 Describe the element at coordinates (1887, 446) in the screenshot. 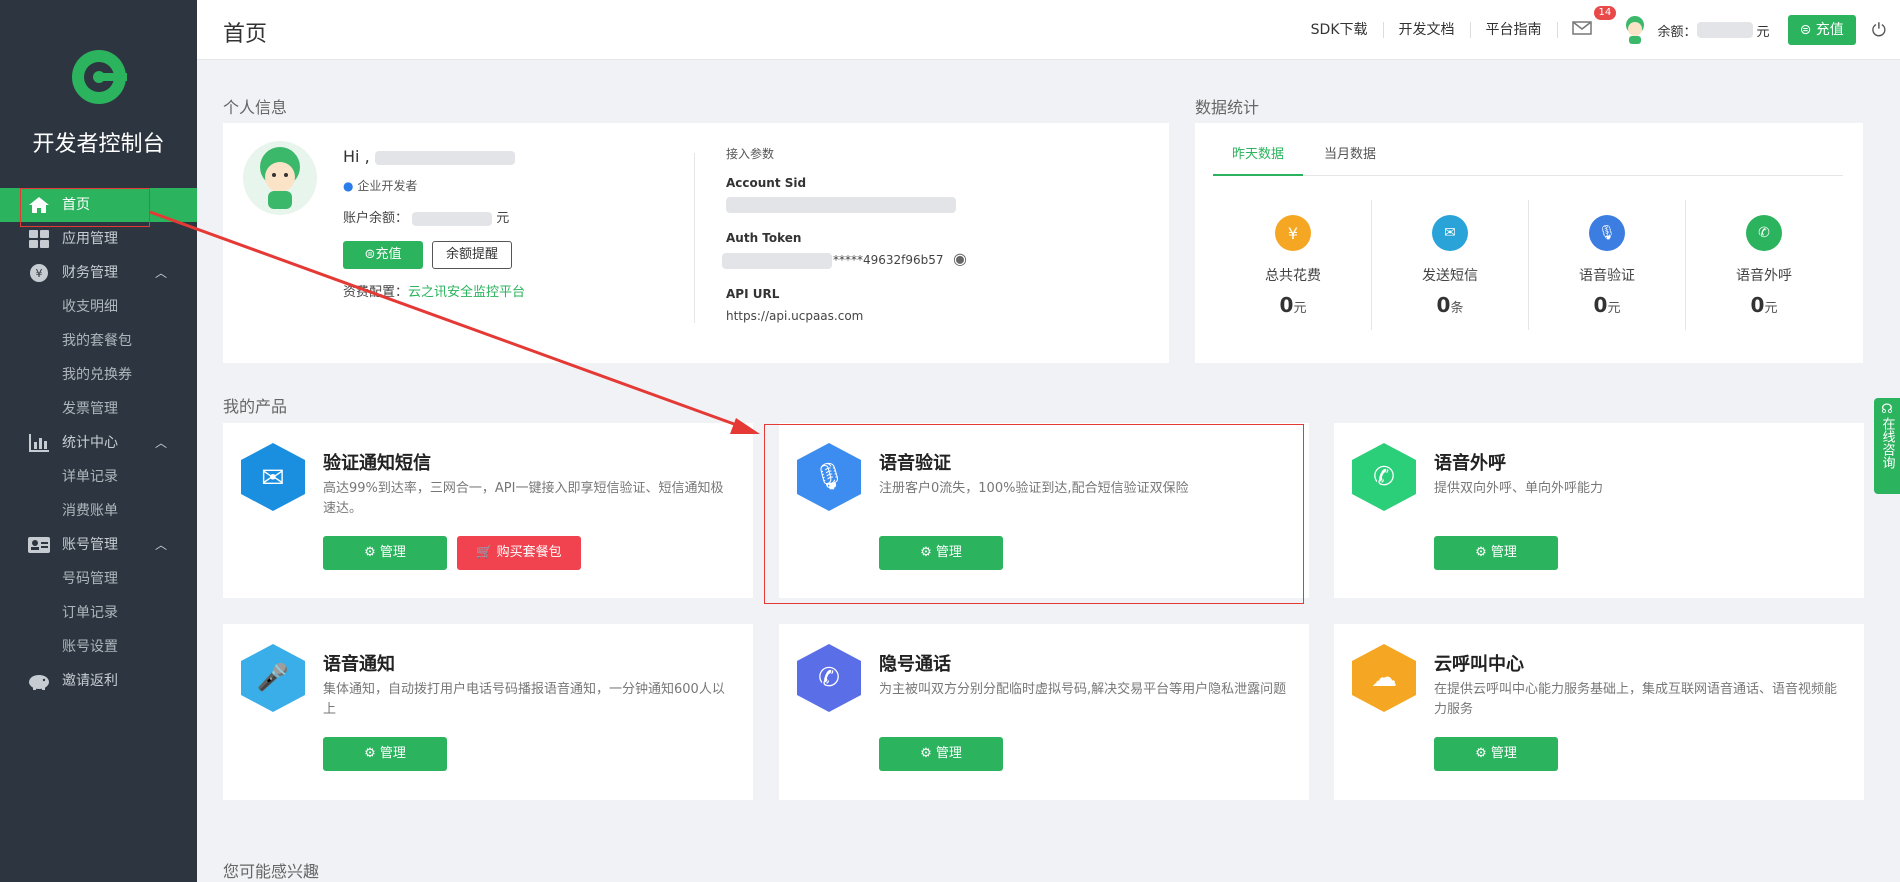

I see `online-consult-button: ☊ 在线咨询` at that location.